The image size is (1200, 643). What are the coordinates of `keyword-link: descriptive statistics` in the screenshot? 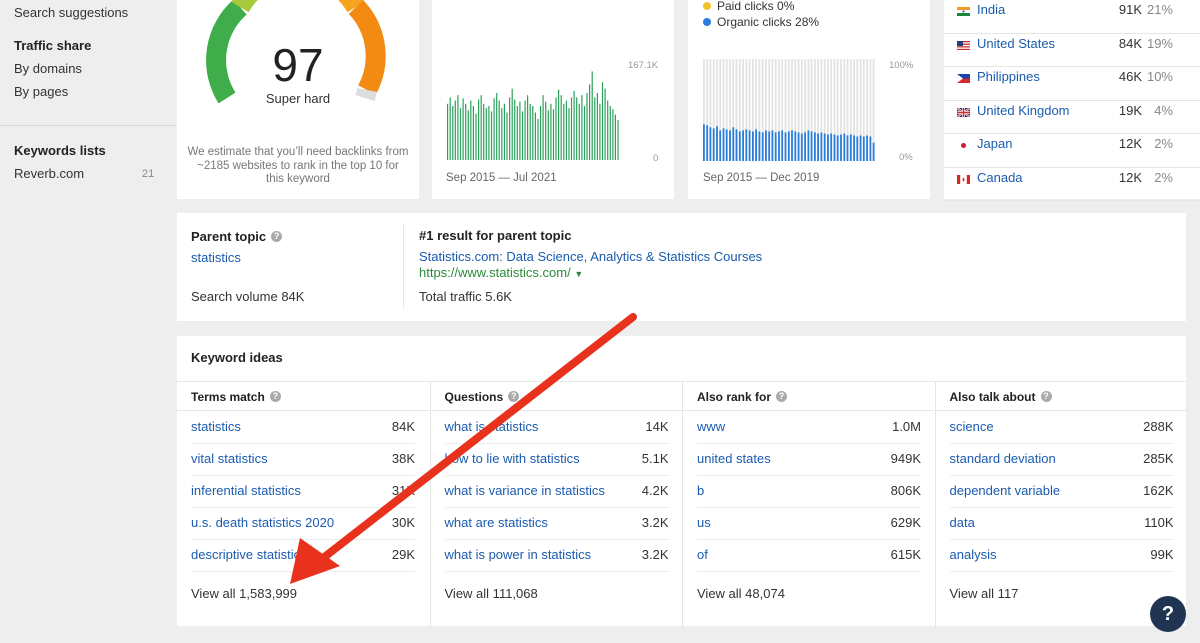 It's located at (249, 554).